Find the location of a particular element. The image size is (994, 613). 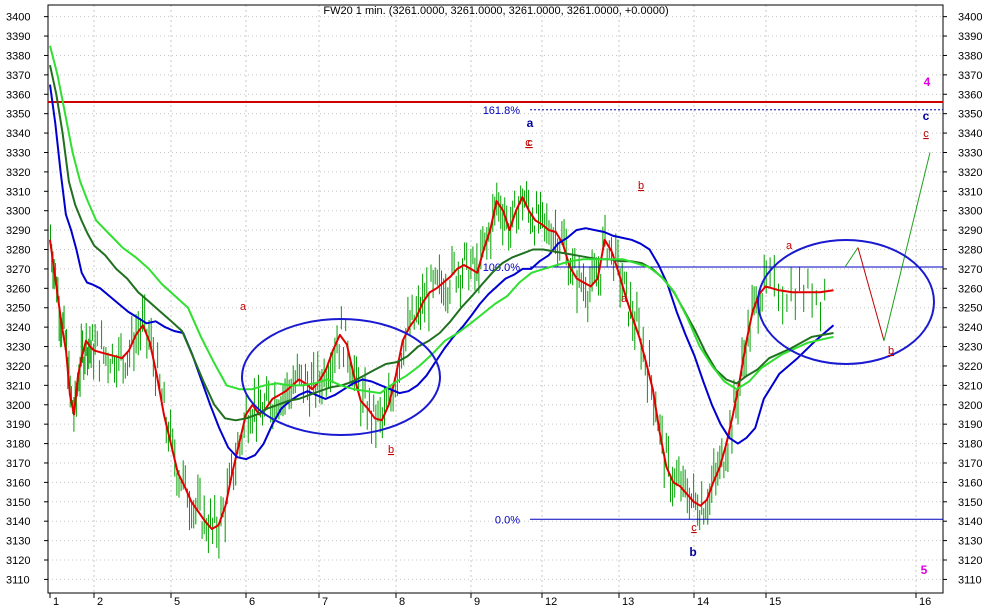

y-tick-label-right: 3350 is located at coordinates (970, 115).